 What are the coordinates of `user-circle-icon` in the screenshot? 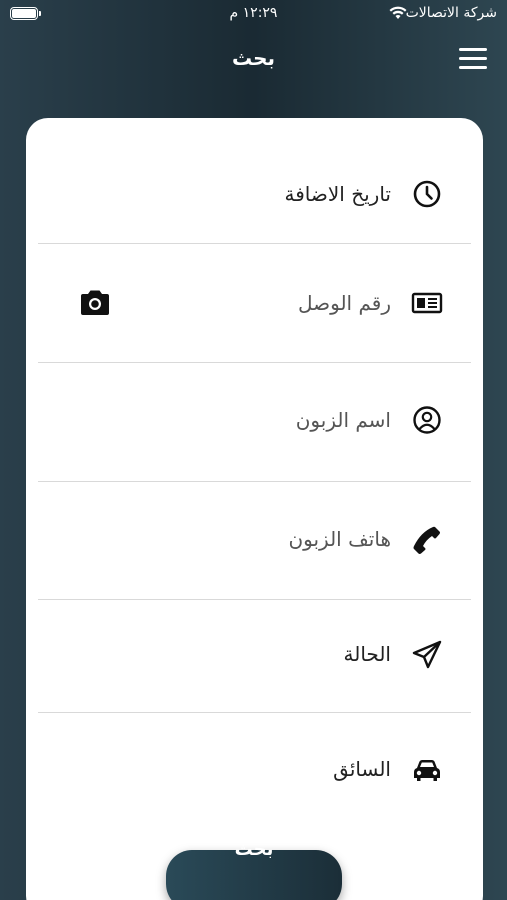 It's located at (427, 420).